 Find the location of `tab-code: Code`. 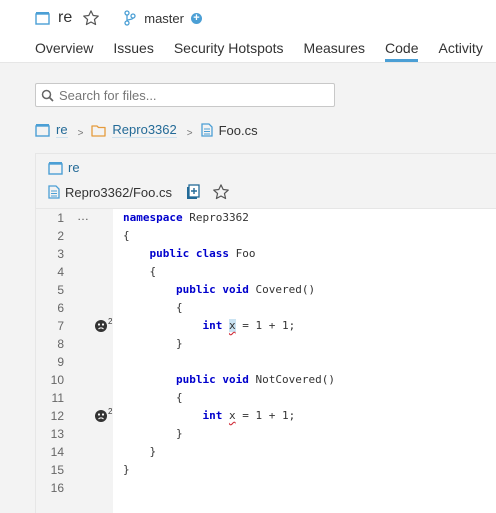

tab-code: Code is located at coordinates (402, 51).